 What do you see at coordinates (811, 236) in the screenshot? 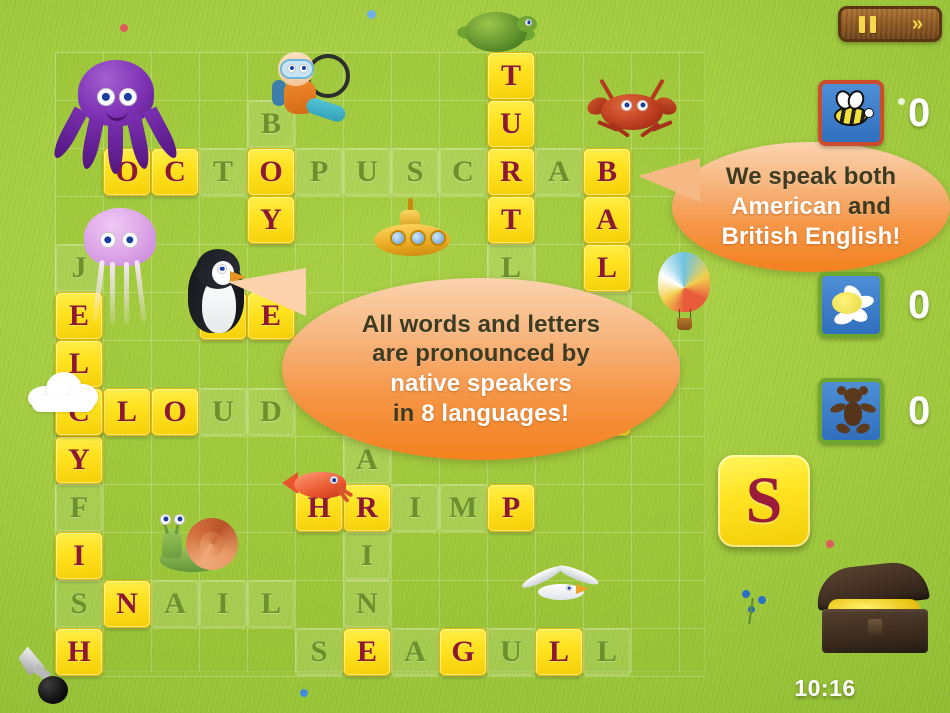
I see `bubble-line-3: British English!` at bounding box center [811, 236].